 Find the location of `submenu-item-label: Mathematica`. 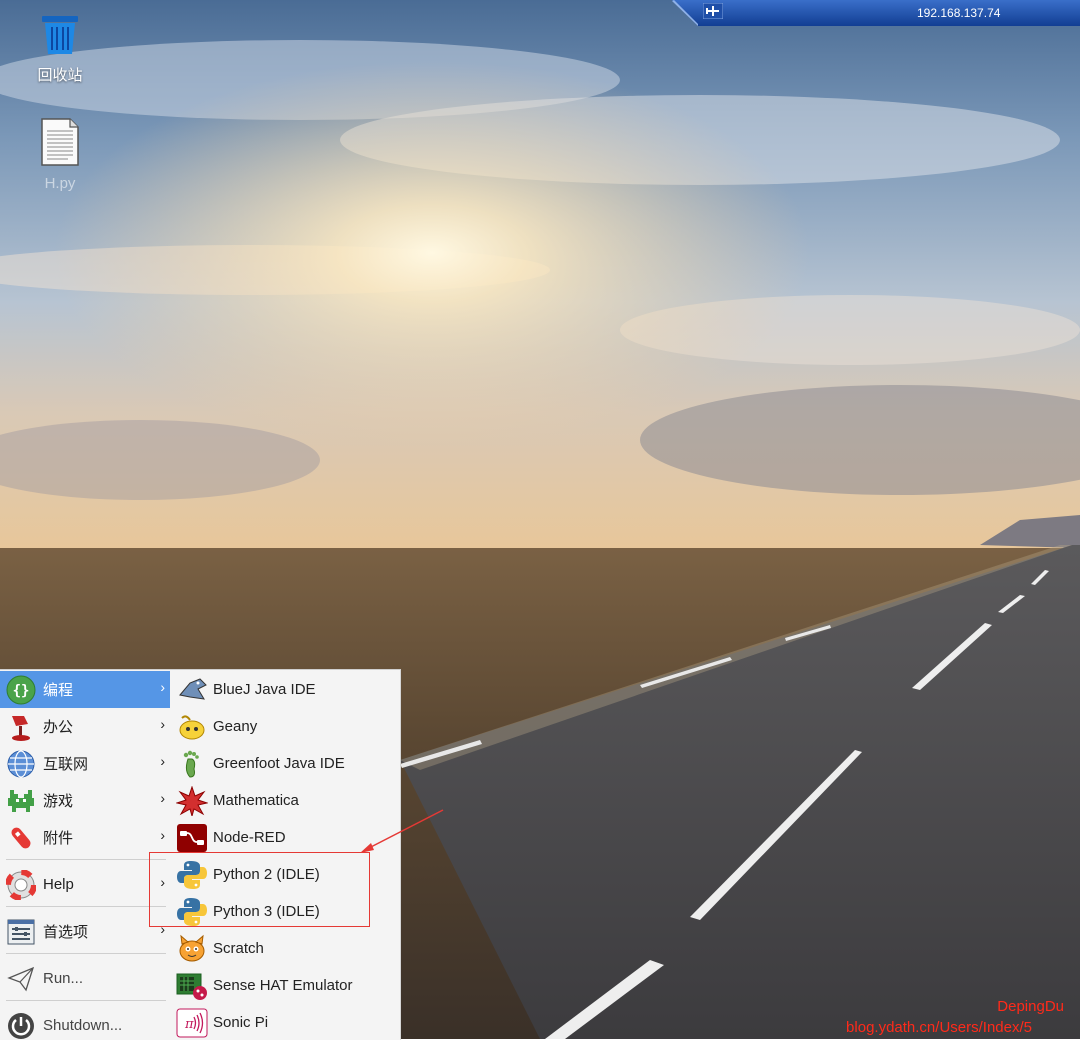

submenu-item-label: Mathematica is located at coordinates (256, 800).